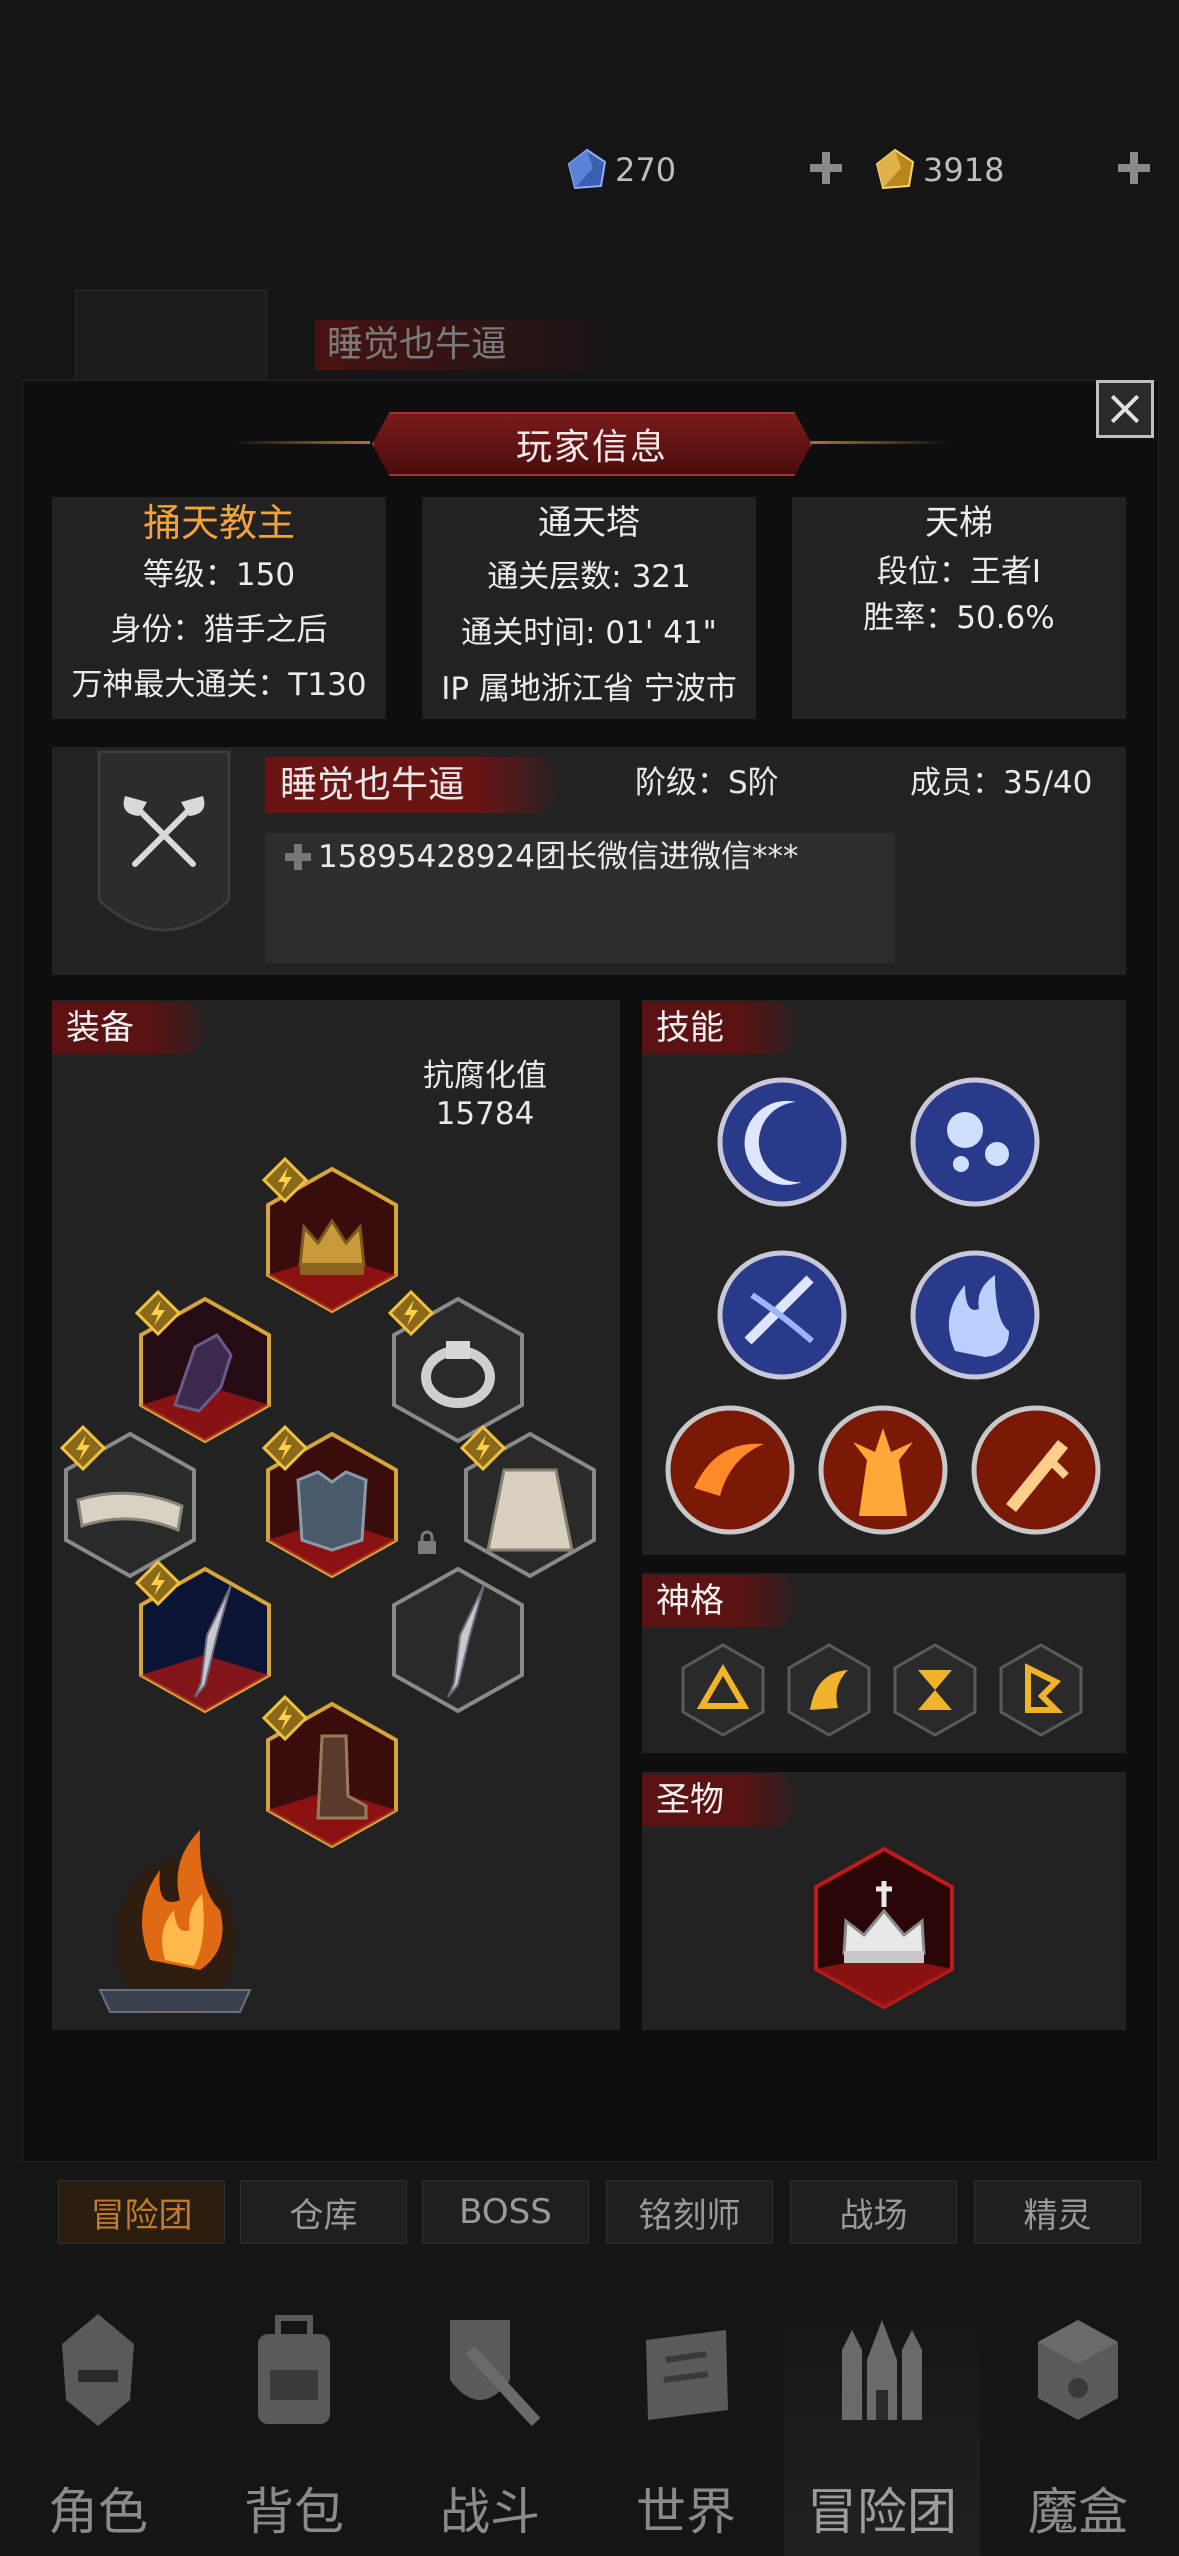 This screenshot has height=2556, width=1179. Describe the element at coordinates (964, 170) in the screenshot. I see `gold-gem-amount: 3918` at that location.